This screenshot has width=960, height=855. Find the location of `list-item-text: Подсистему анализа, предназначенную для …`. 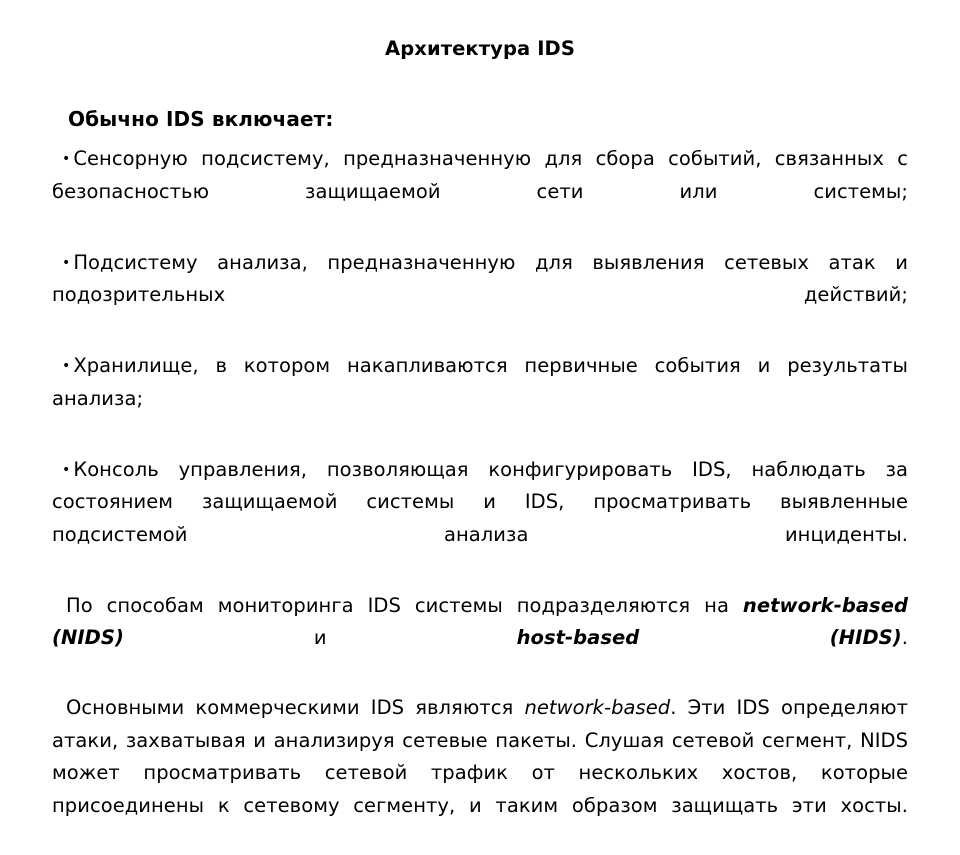

list-item-text: Подсистему анализа, предназначенную для … is located at coordinates (480, 278).